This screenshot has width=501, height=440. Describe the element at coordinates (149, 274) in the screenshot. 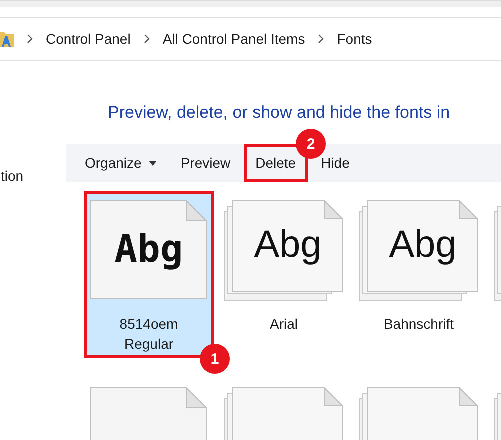

I see `font-item: Abg 8514oem Regular` at that location.